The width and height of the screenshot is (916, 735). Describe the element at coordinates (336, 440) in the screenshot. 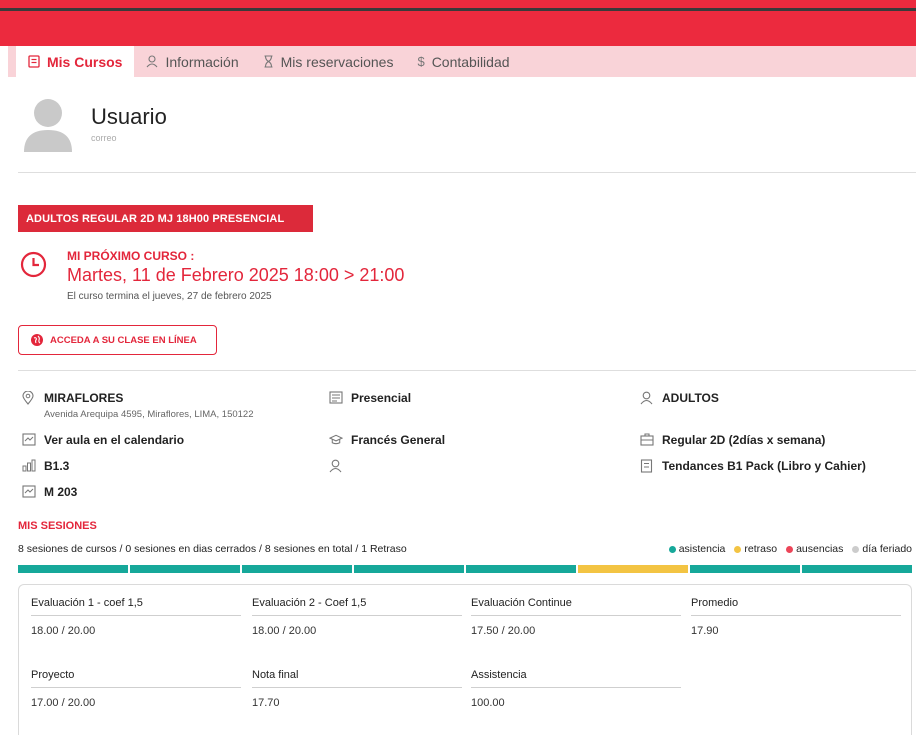

I see `graduation-cap-icon` at that location.